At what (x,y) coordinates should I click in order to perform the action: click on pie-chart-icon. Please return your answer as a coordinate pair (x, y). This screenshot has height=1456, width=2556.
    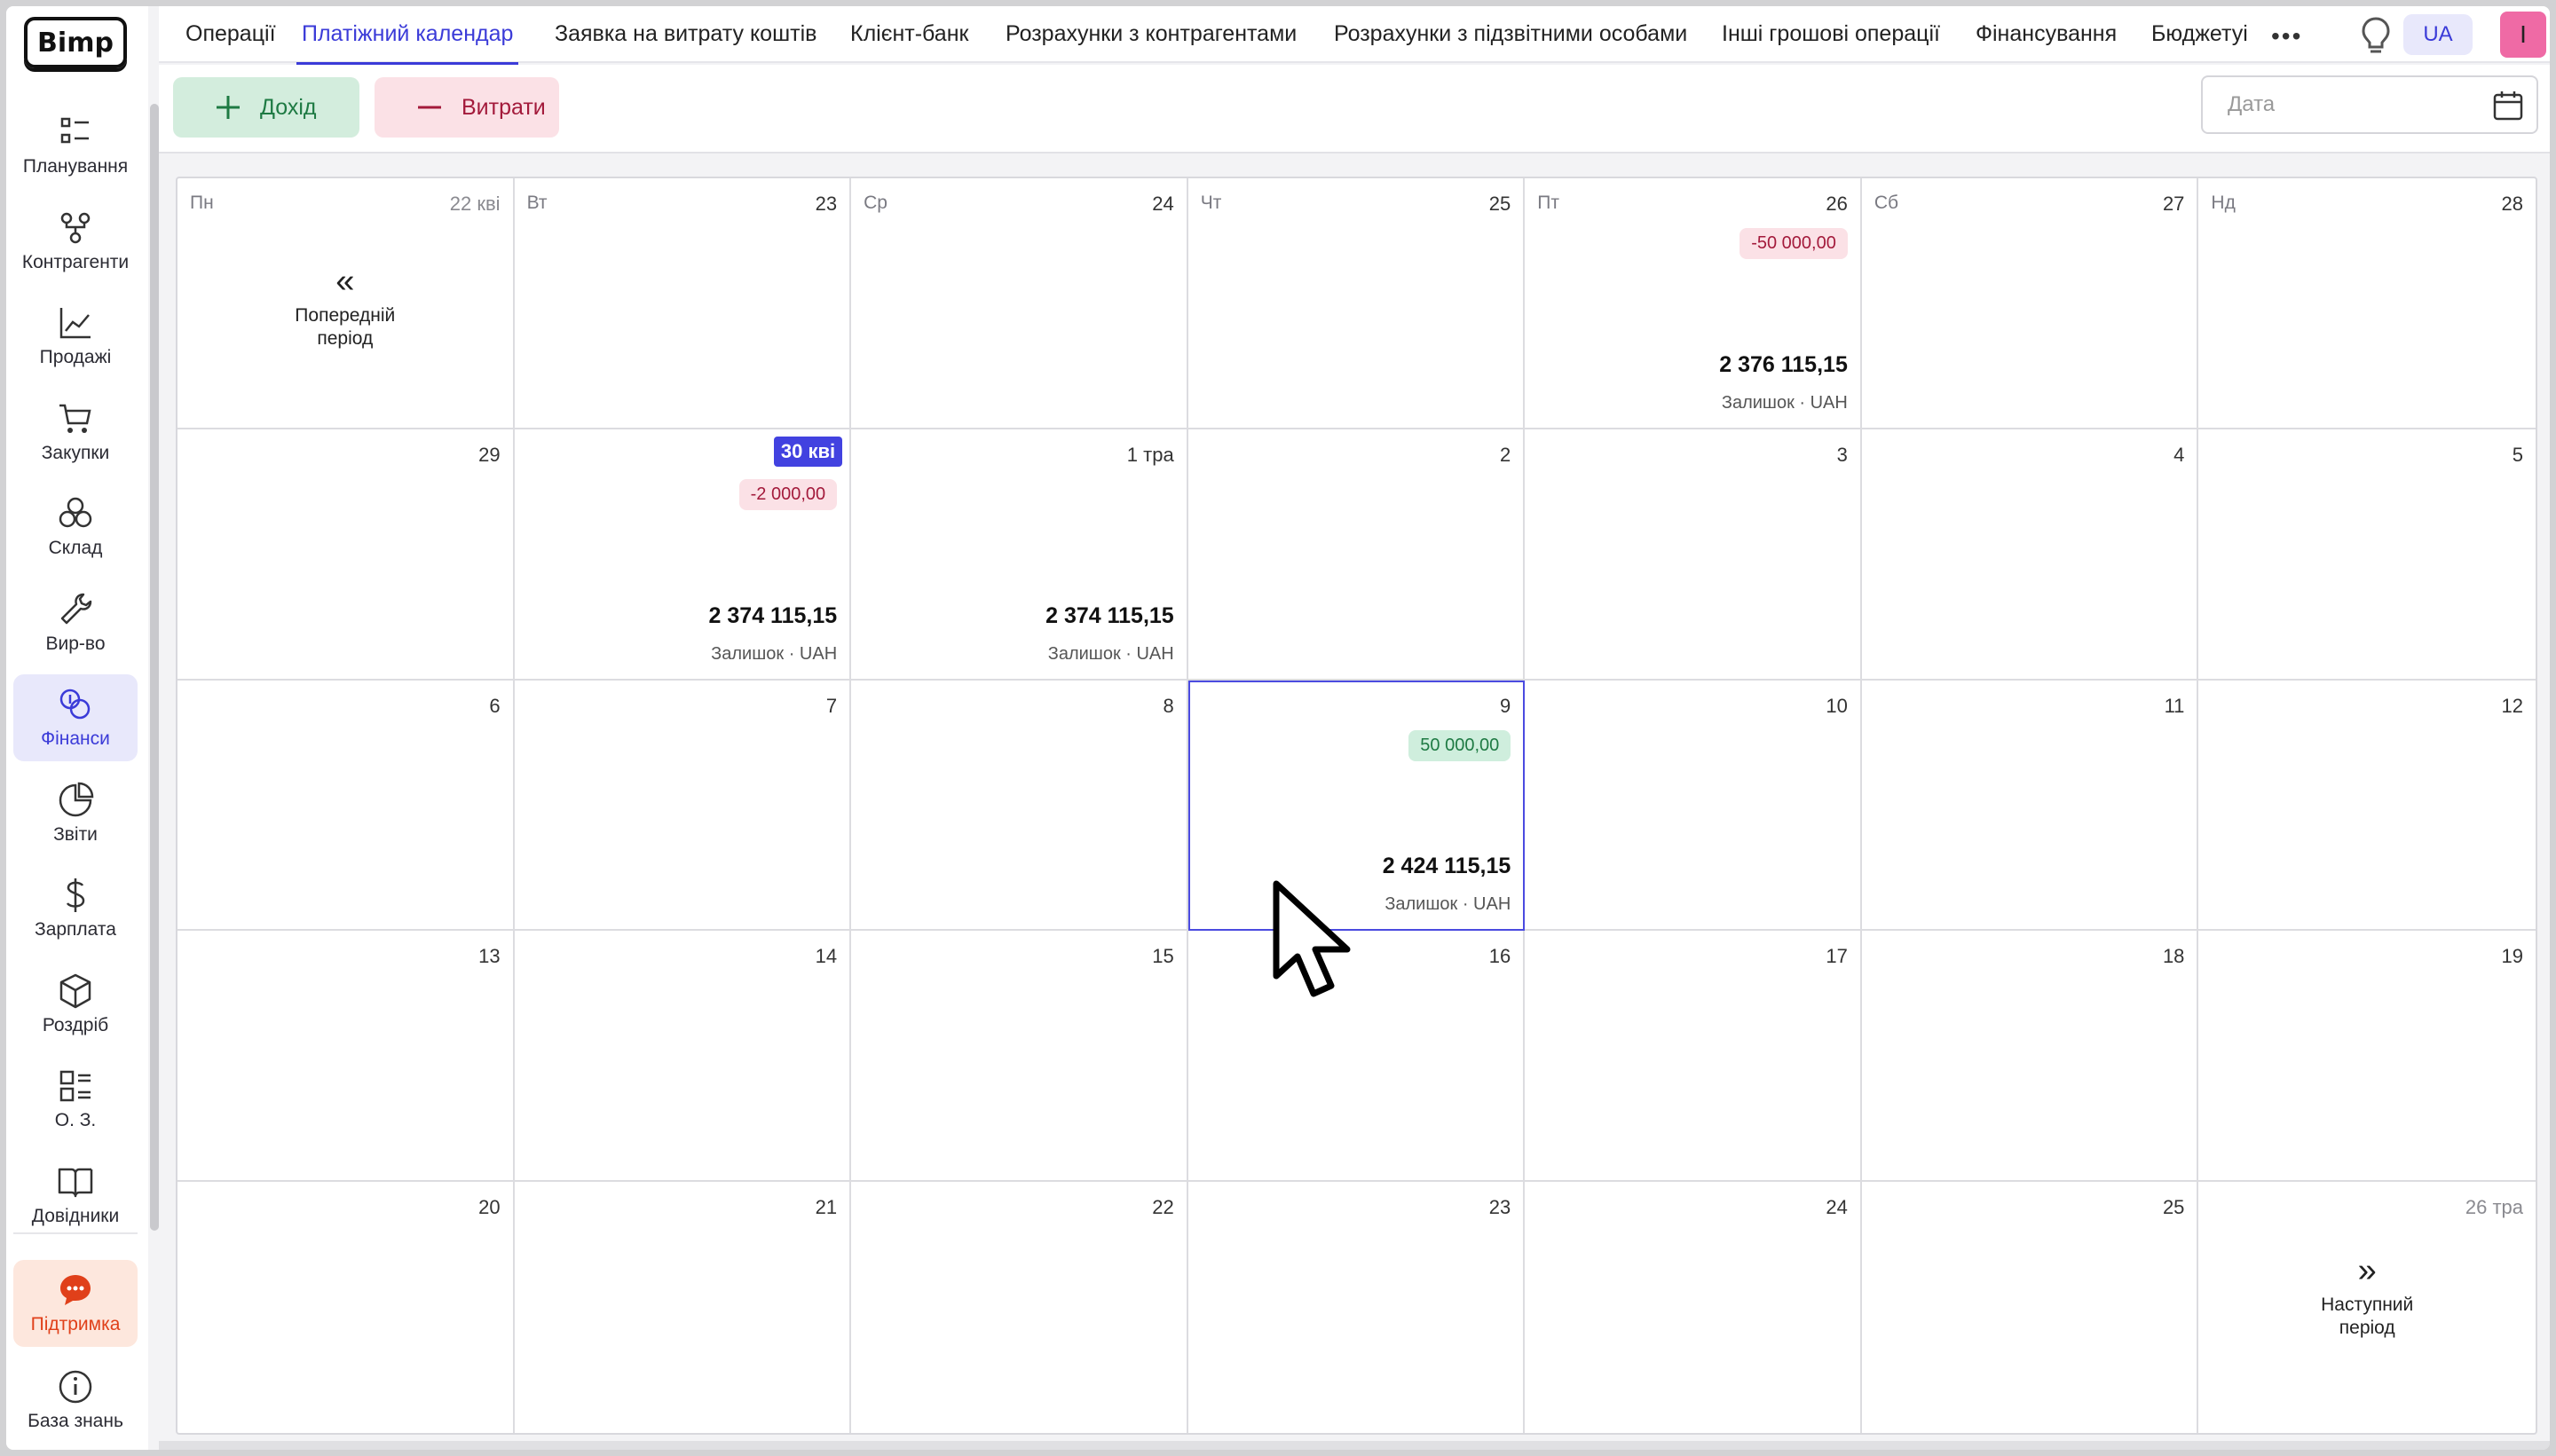
    Looking at the image, I should click on (76, 799).